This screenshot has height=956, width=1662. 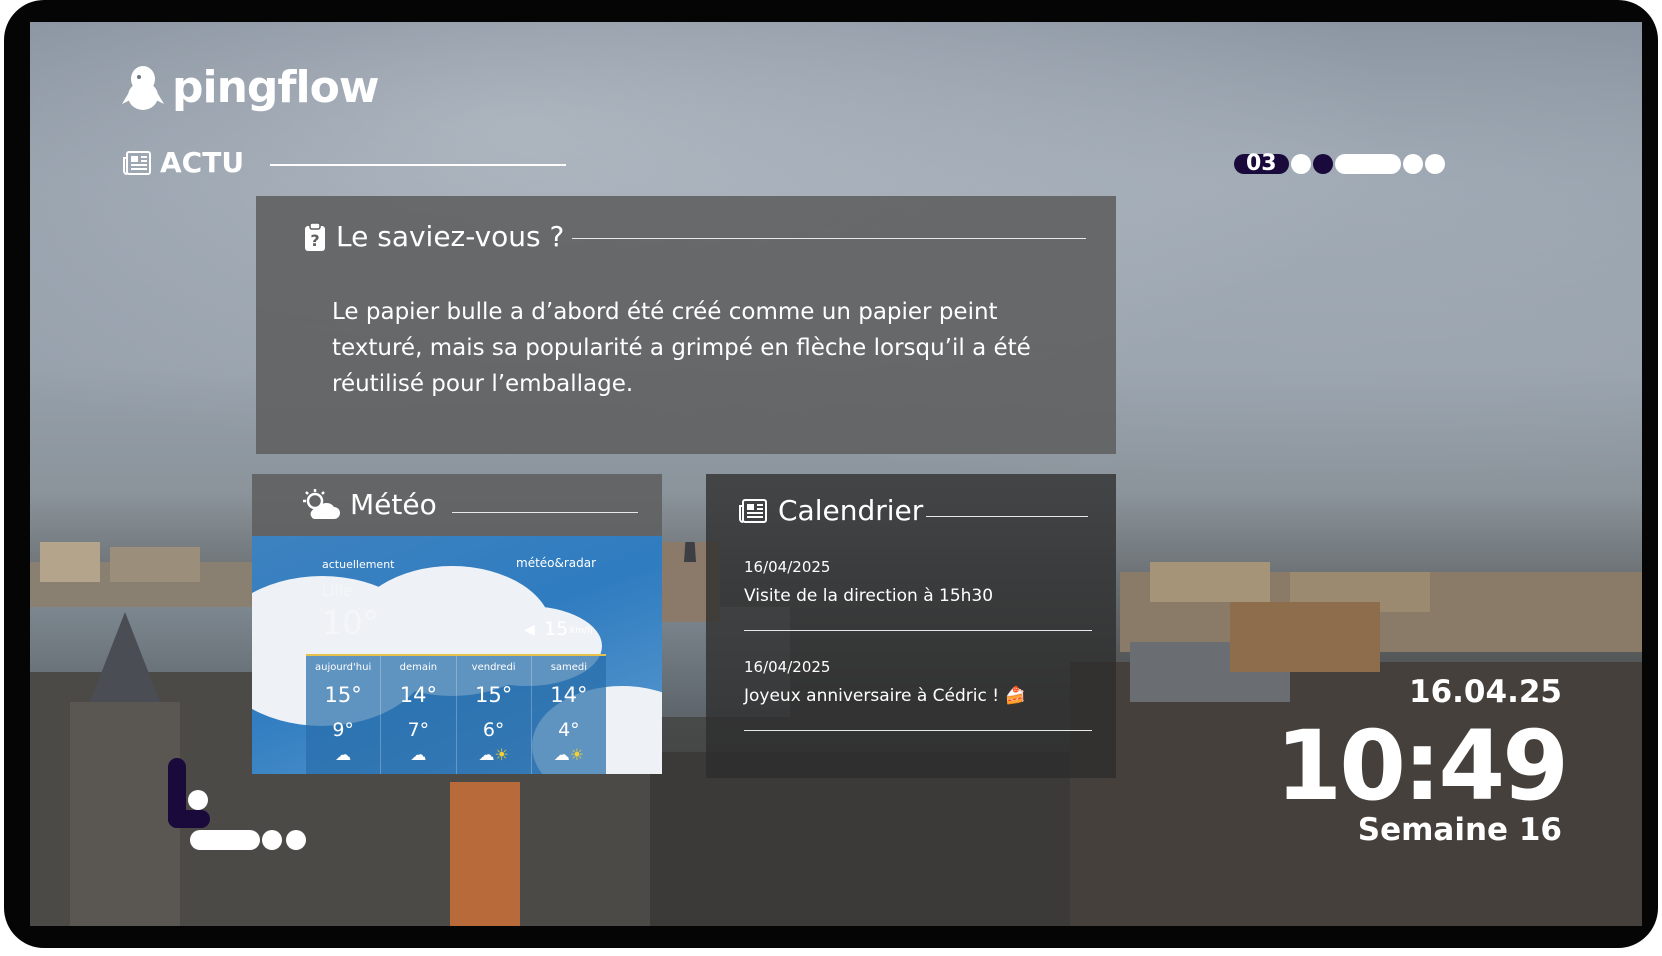 I want to click on calendar-icon, so click(x=753, y=510).